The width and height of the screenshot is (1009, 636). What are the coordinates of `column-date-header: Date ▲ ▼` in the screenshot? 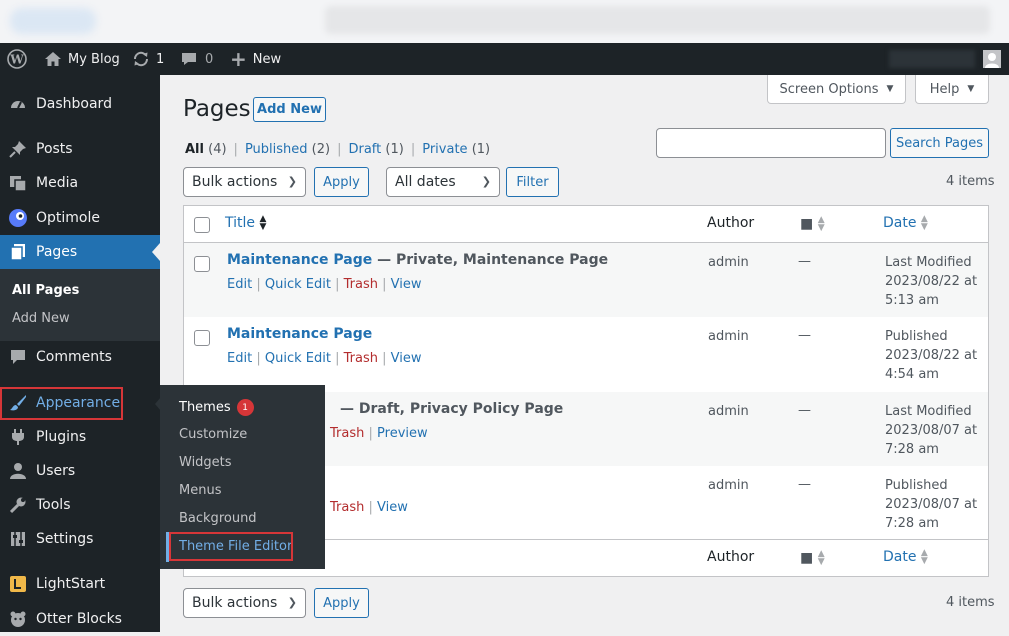 It's located at (905, 223).